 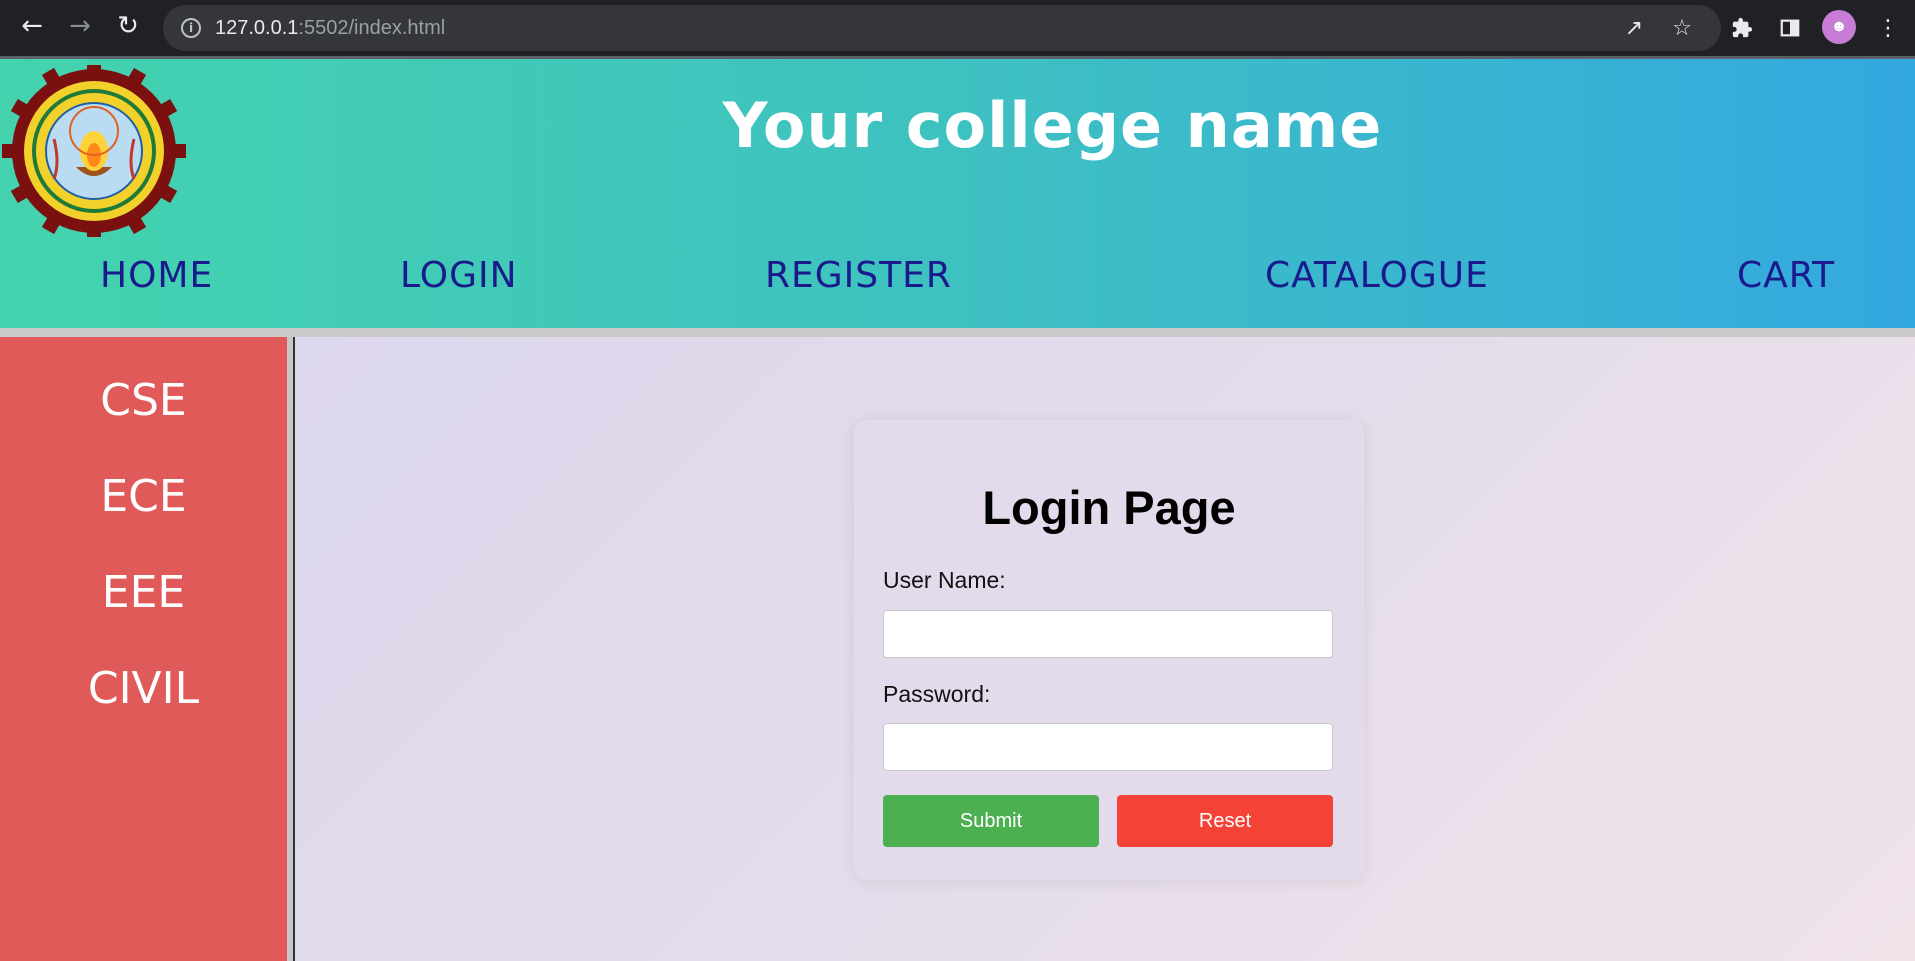 What do you see at coordinates (1108, 634) in the screenshot?
I see `username-input` at bounding box center [1108, 634].